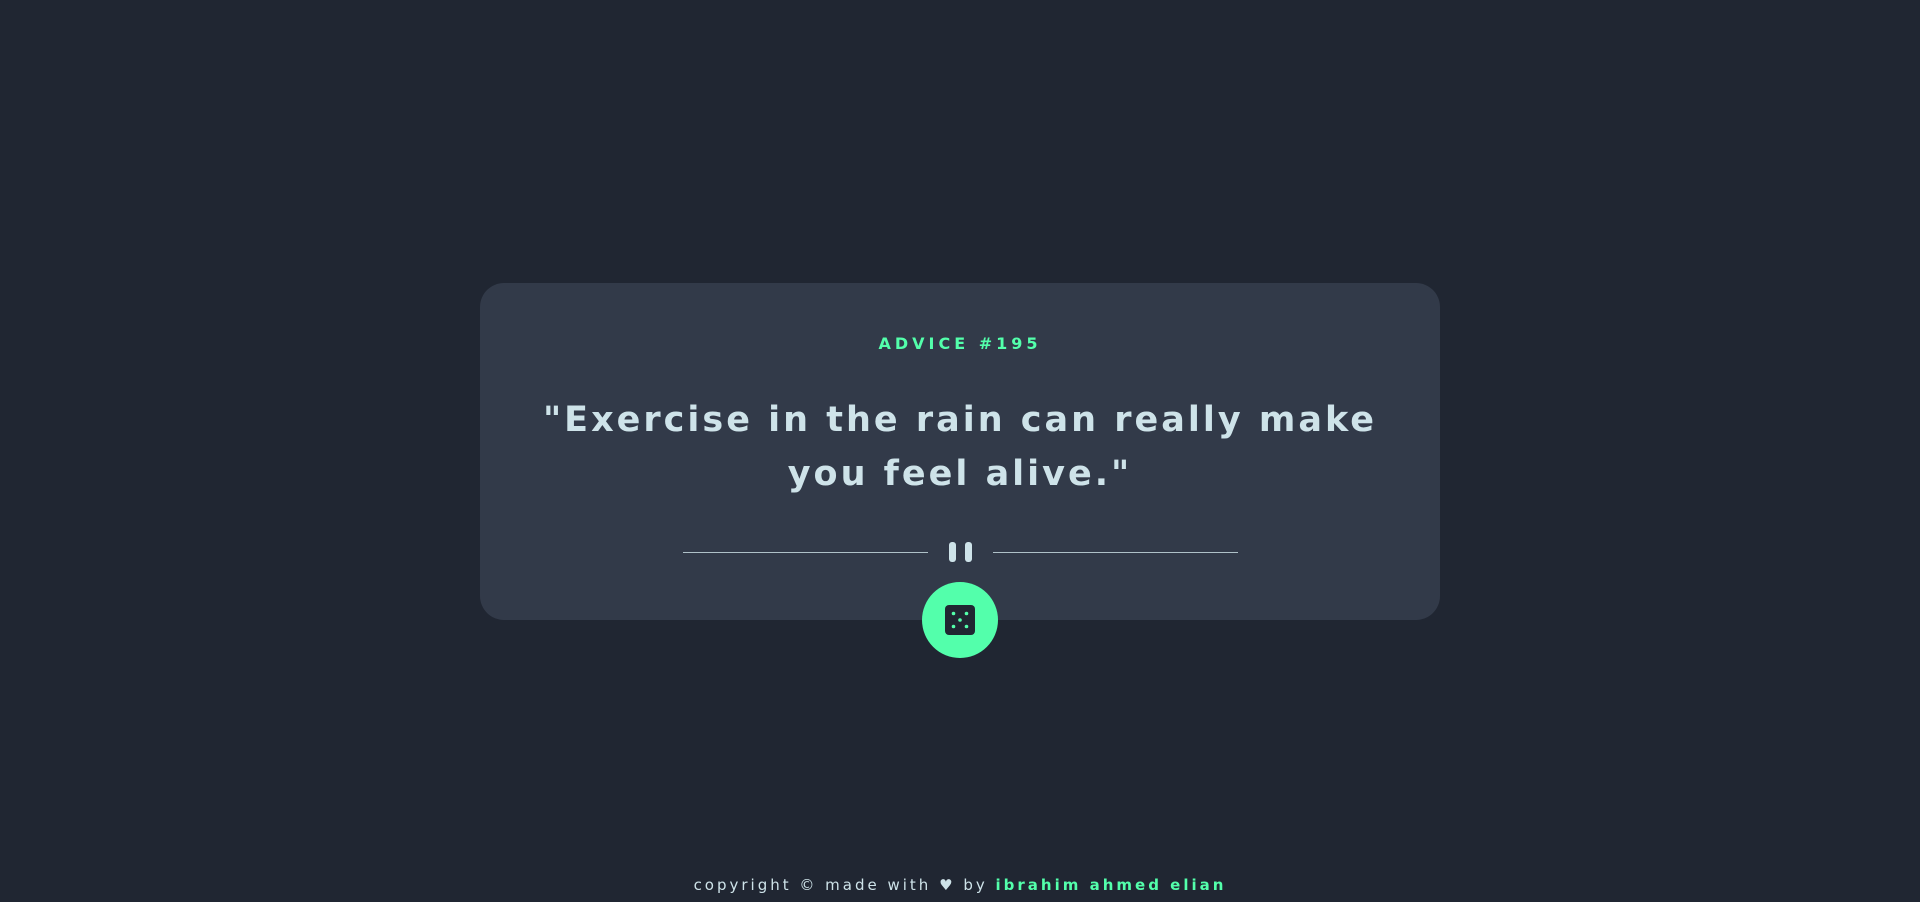 The width and height of the screenshot is (1920, 902). I want to click on dice-icon, so click(960, 620).